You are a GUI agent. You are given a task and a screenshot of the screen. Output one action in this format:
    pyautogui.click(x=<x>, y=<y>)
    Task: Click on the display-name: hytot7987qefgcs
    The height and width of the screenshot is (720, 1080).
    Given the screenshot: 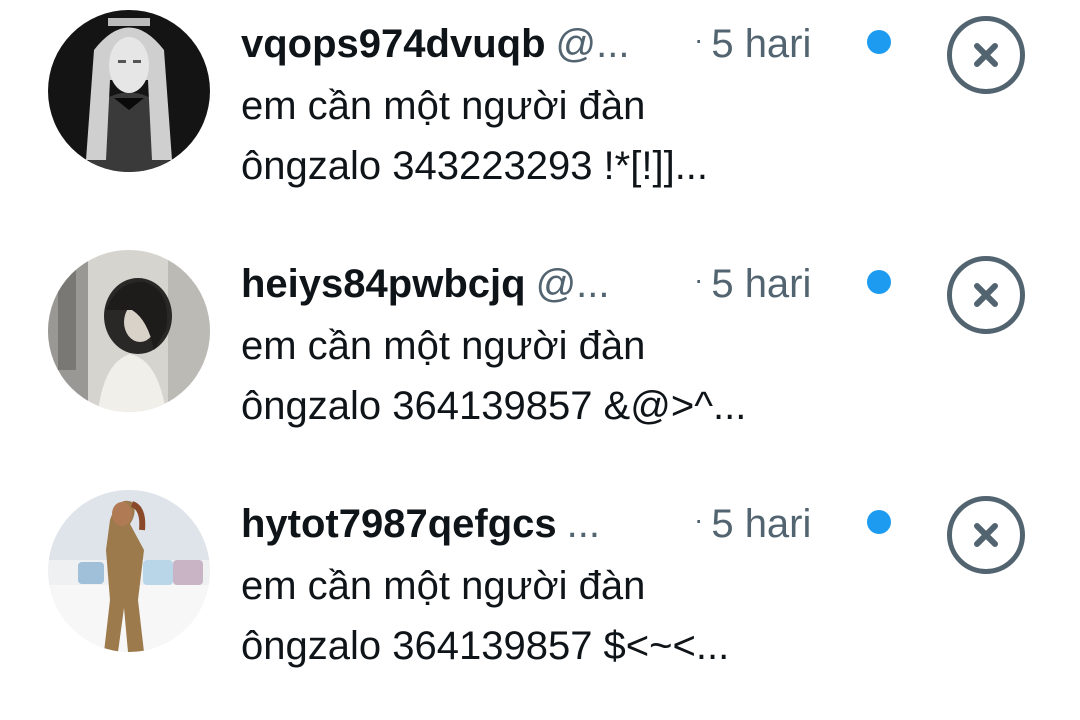 What is the action you would take?
    pyautogui.click(x=399, y=524)
    